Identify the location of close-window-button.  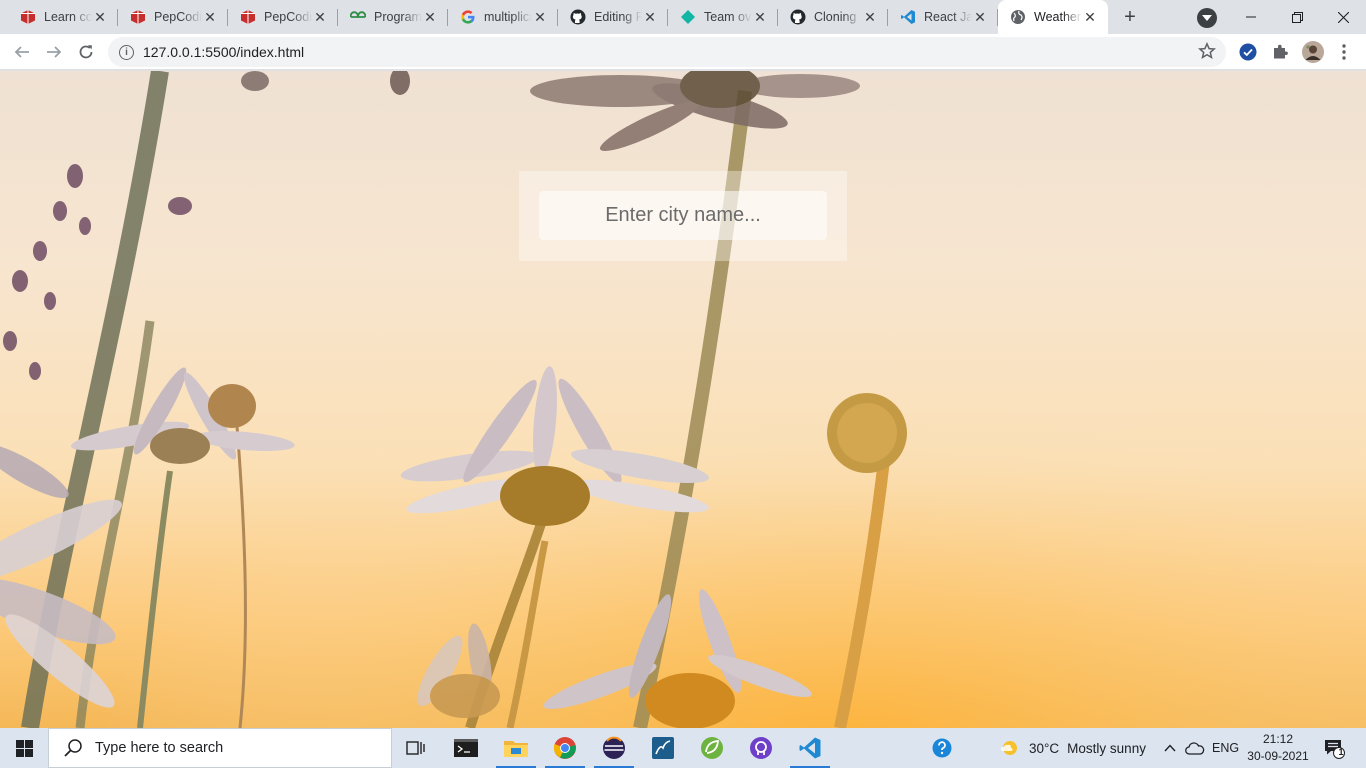
(1343, 17).